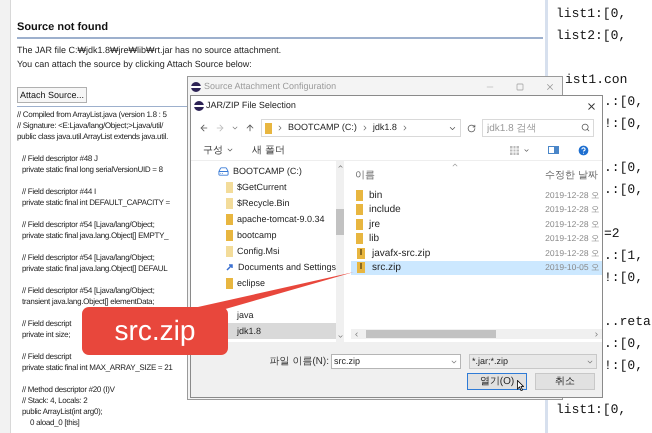 The width and height of the screenshot is (652, 433). What do you see at coordinates (356, 334) in the screenshot?
I see `scroll-left-icon` at bounding box center [356, 334].